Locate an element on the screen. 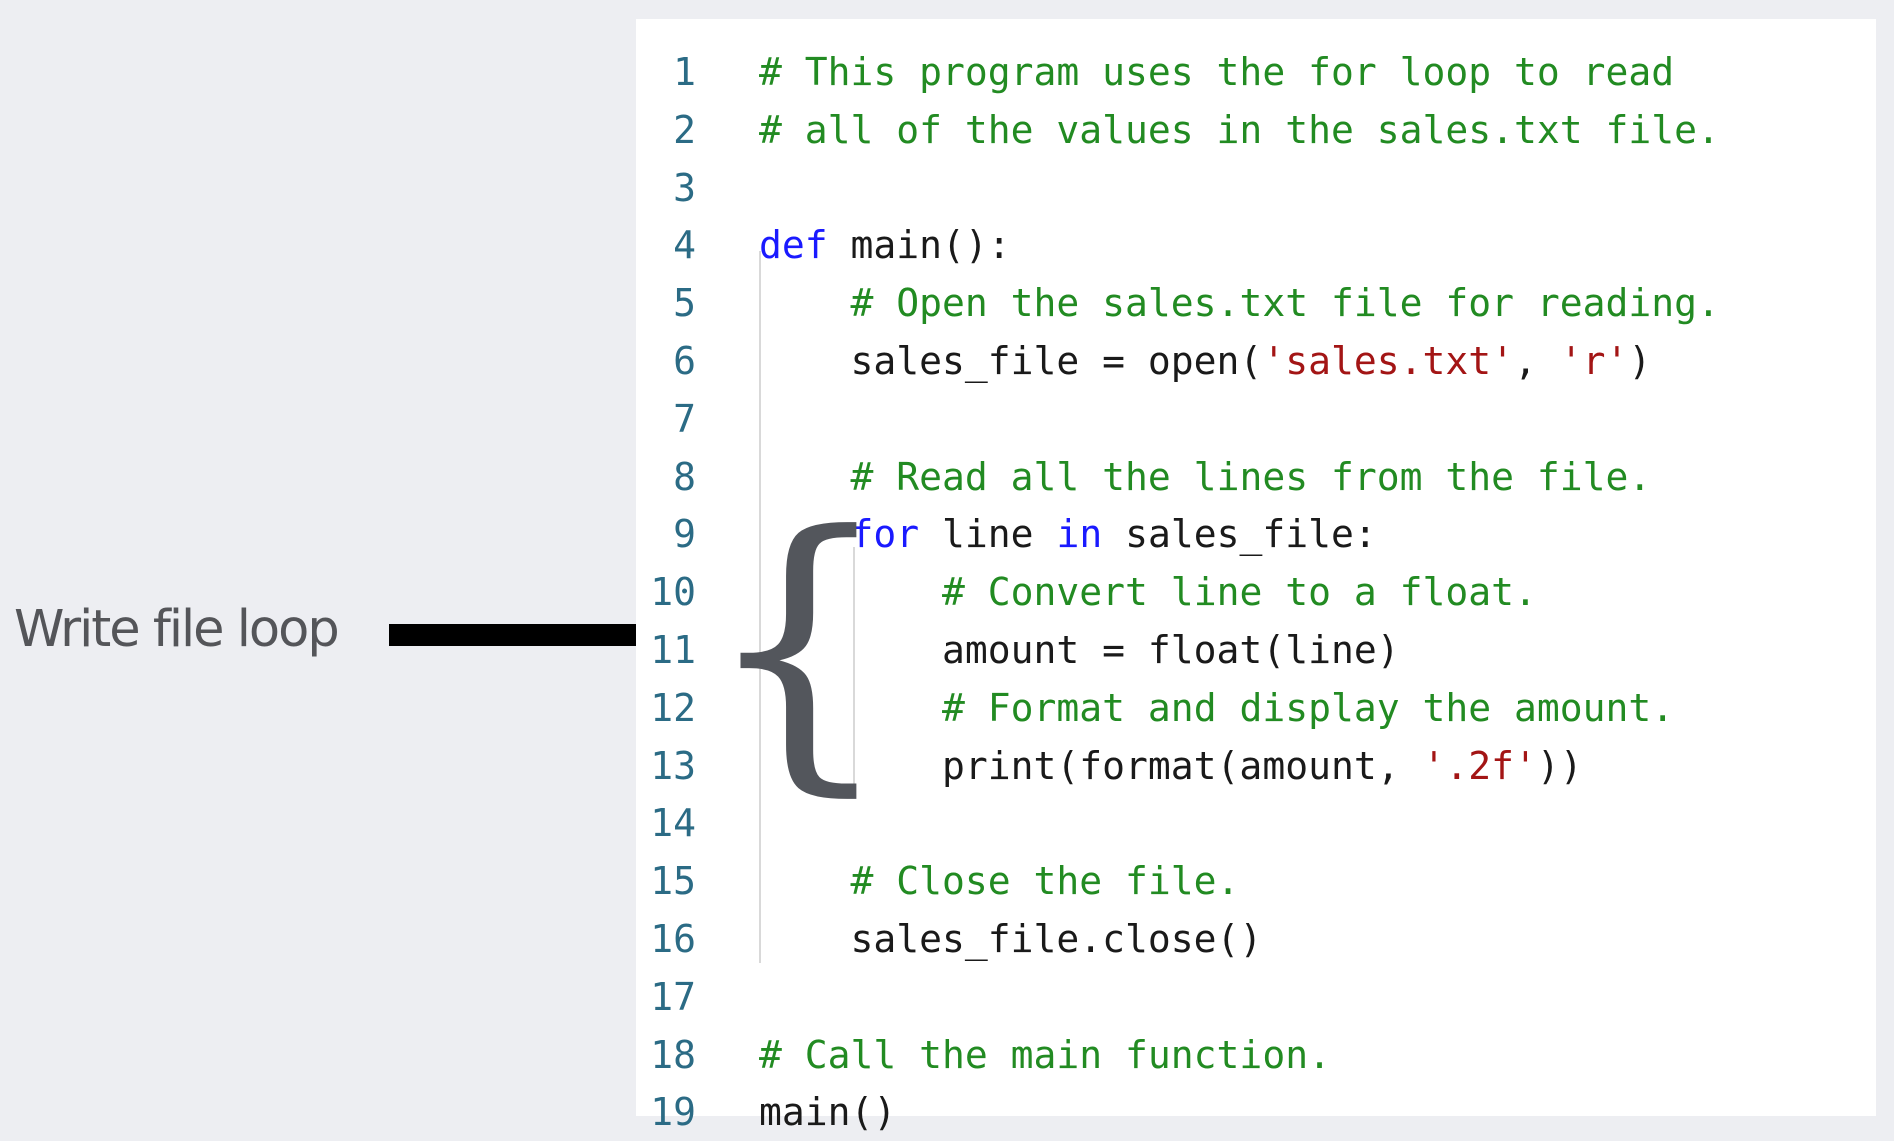 Image resolution: width=1894 pixels, height=1141 pixels. line-number: 7 is located at coordinates (684, 418).